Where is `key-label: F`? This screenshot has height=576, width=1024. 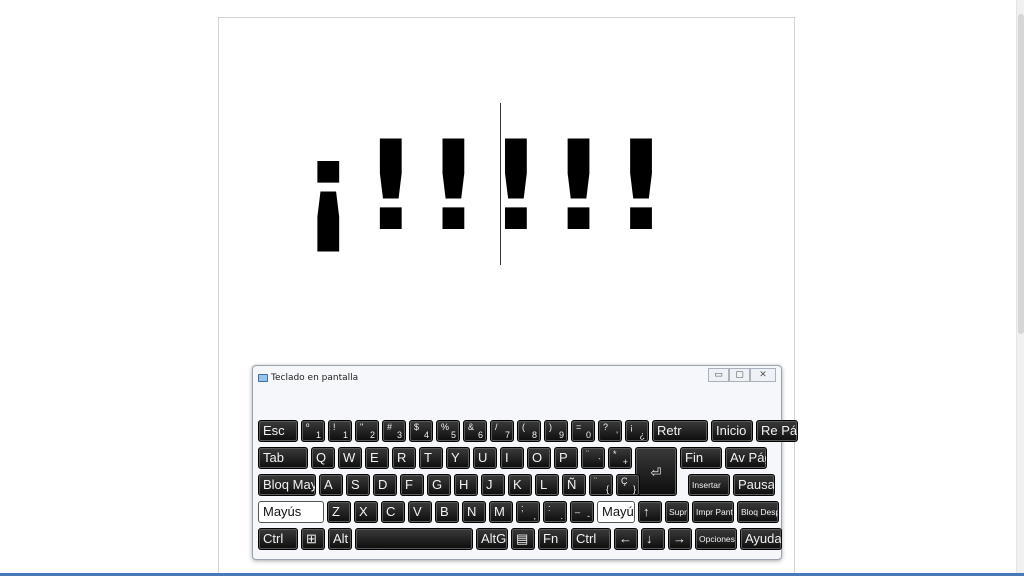
key-label: F is located at coordinates (409, 484).